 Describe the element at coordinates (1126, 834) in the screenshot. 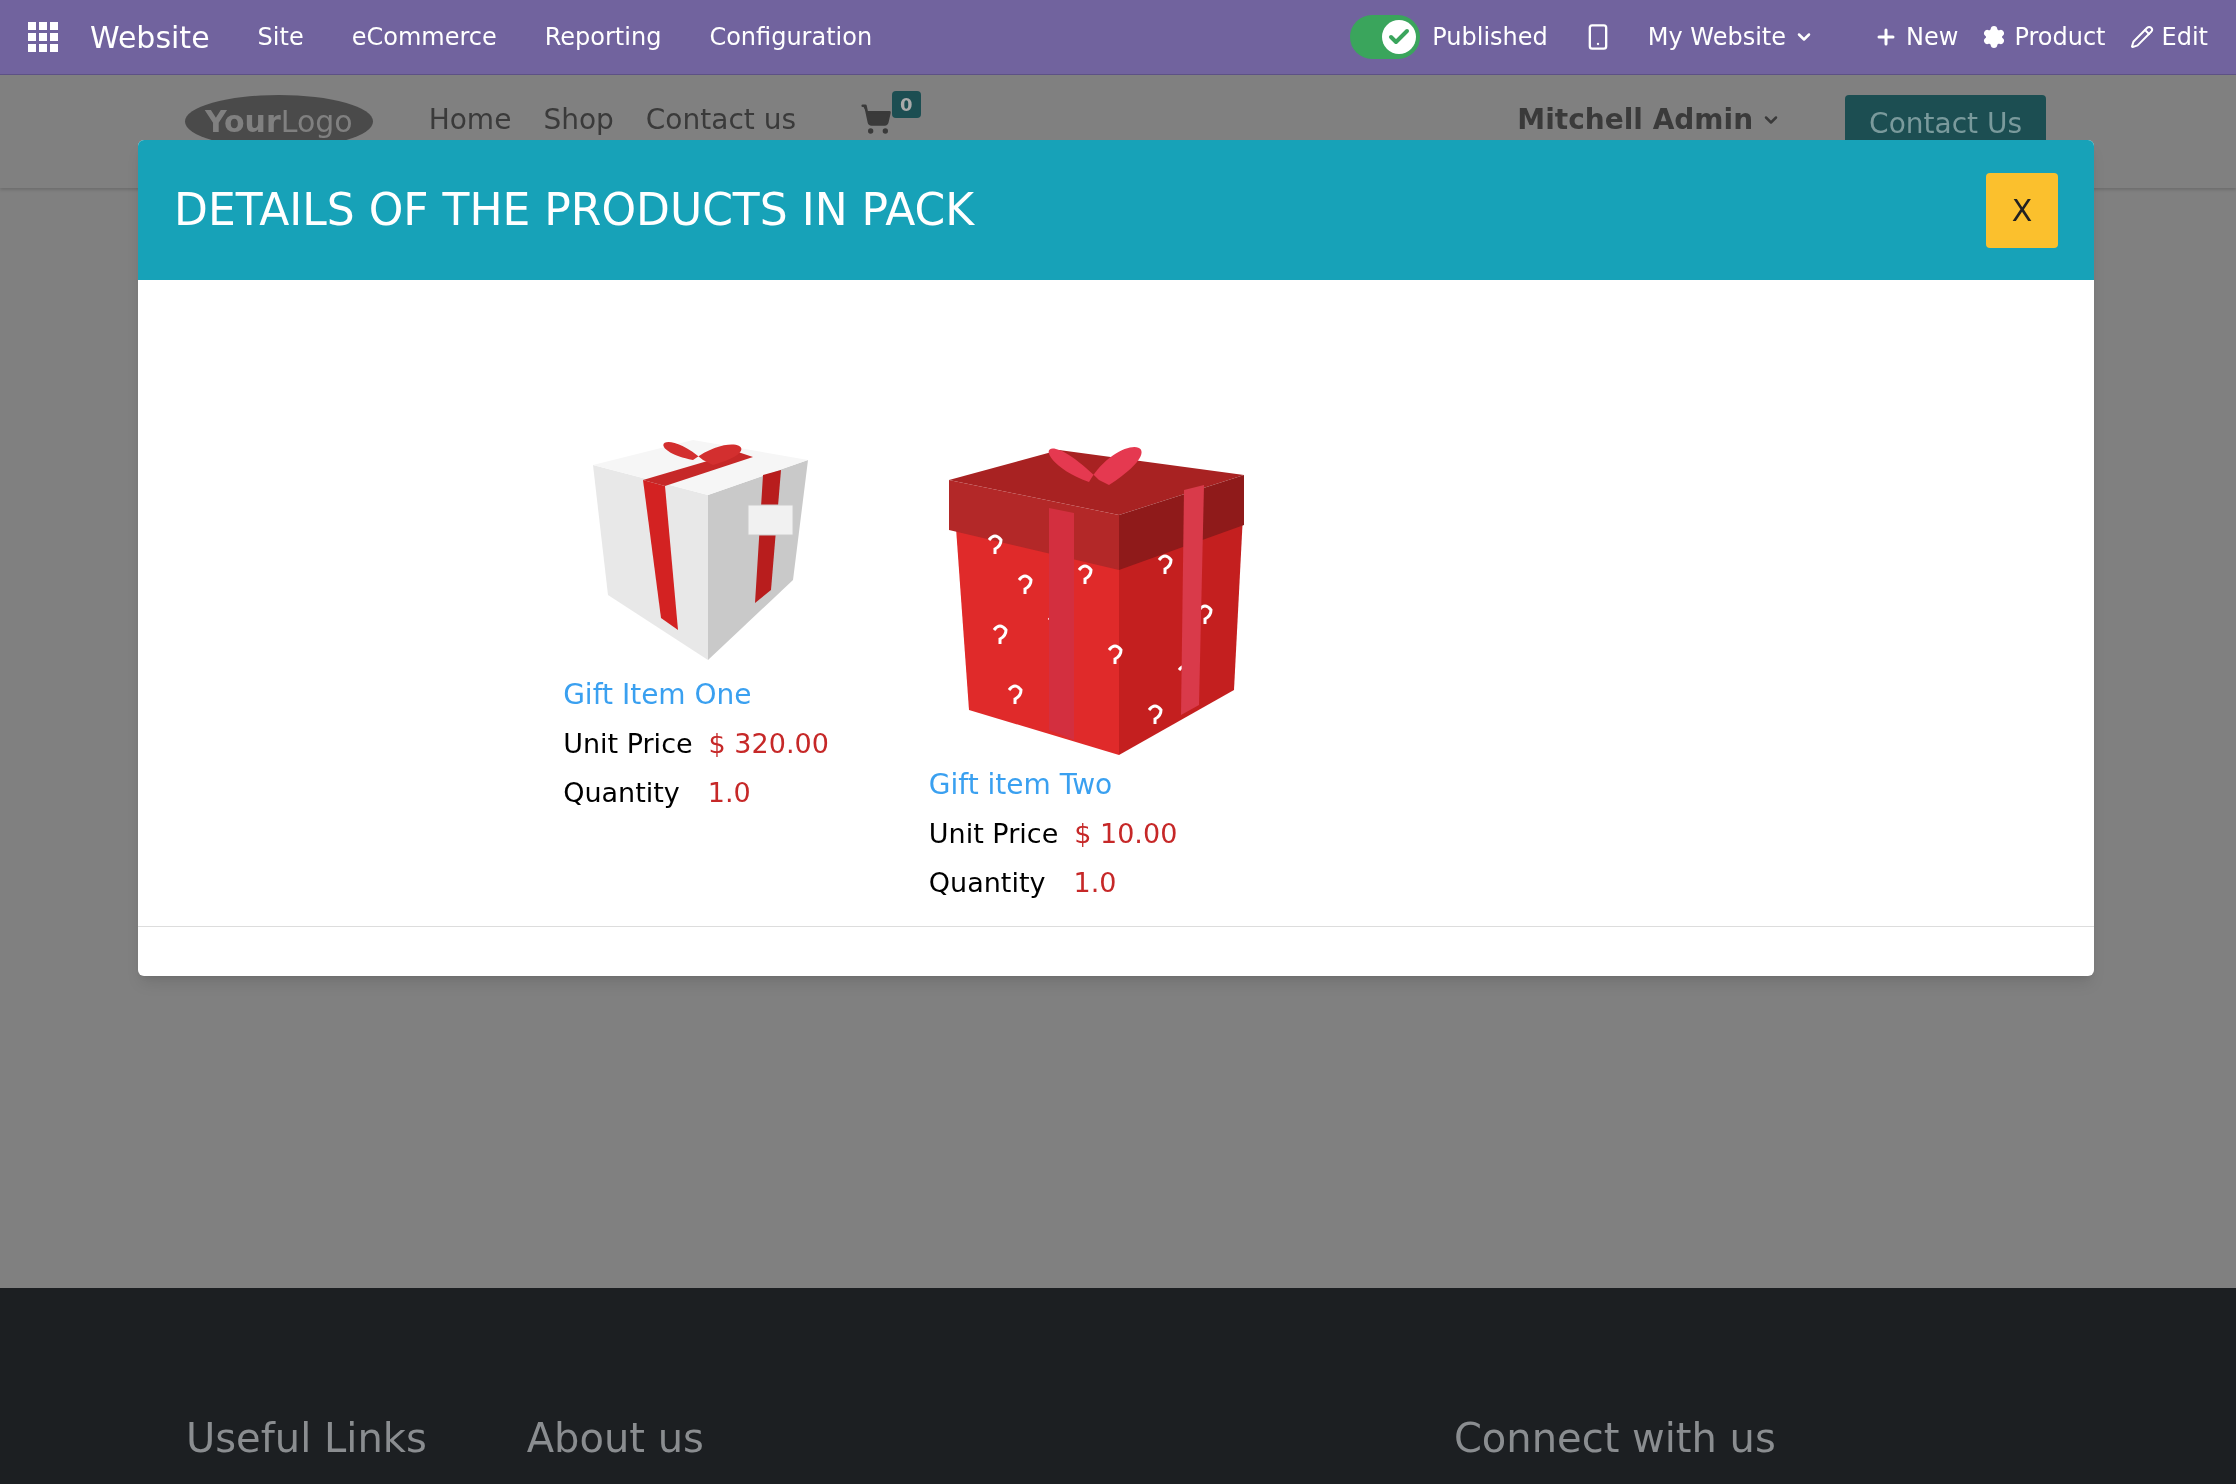

I see `unit-price-value: $ 10.00` at that location.